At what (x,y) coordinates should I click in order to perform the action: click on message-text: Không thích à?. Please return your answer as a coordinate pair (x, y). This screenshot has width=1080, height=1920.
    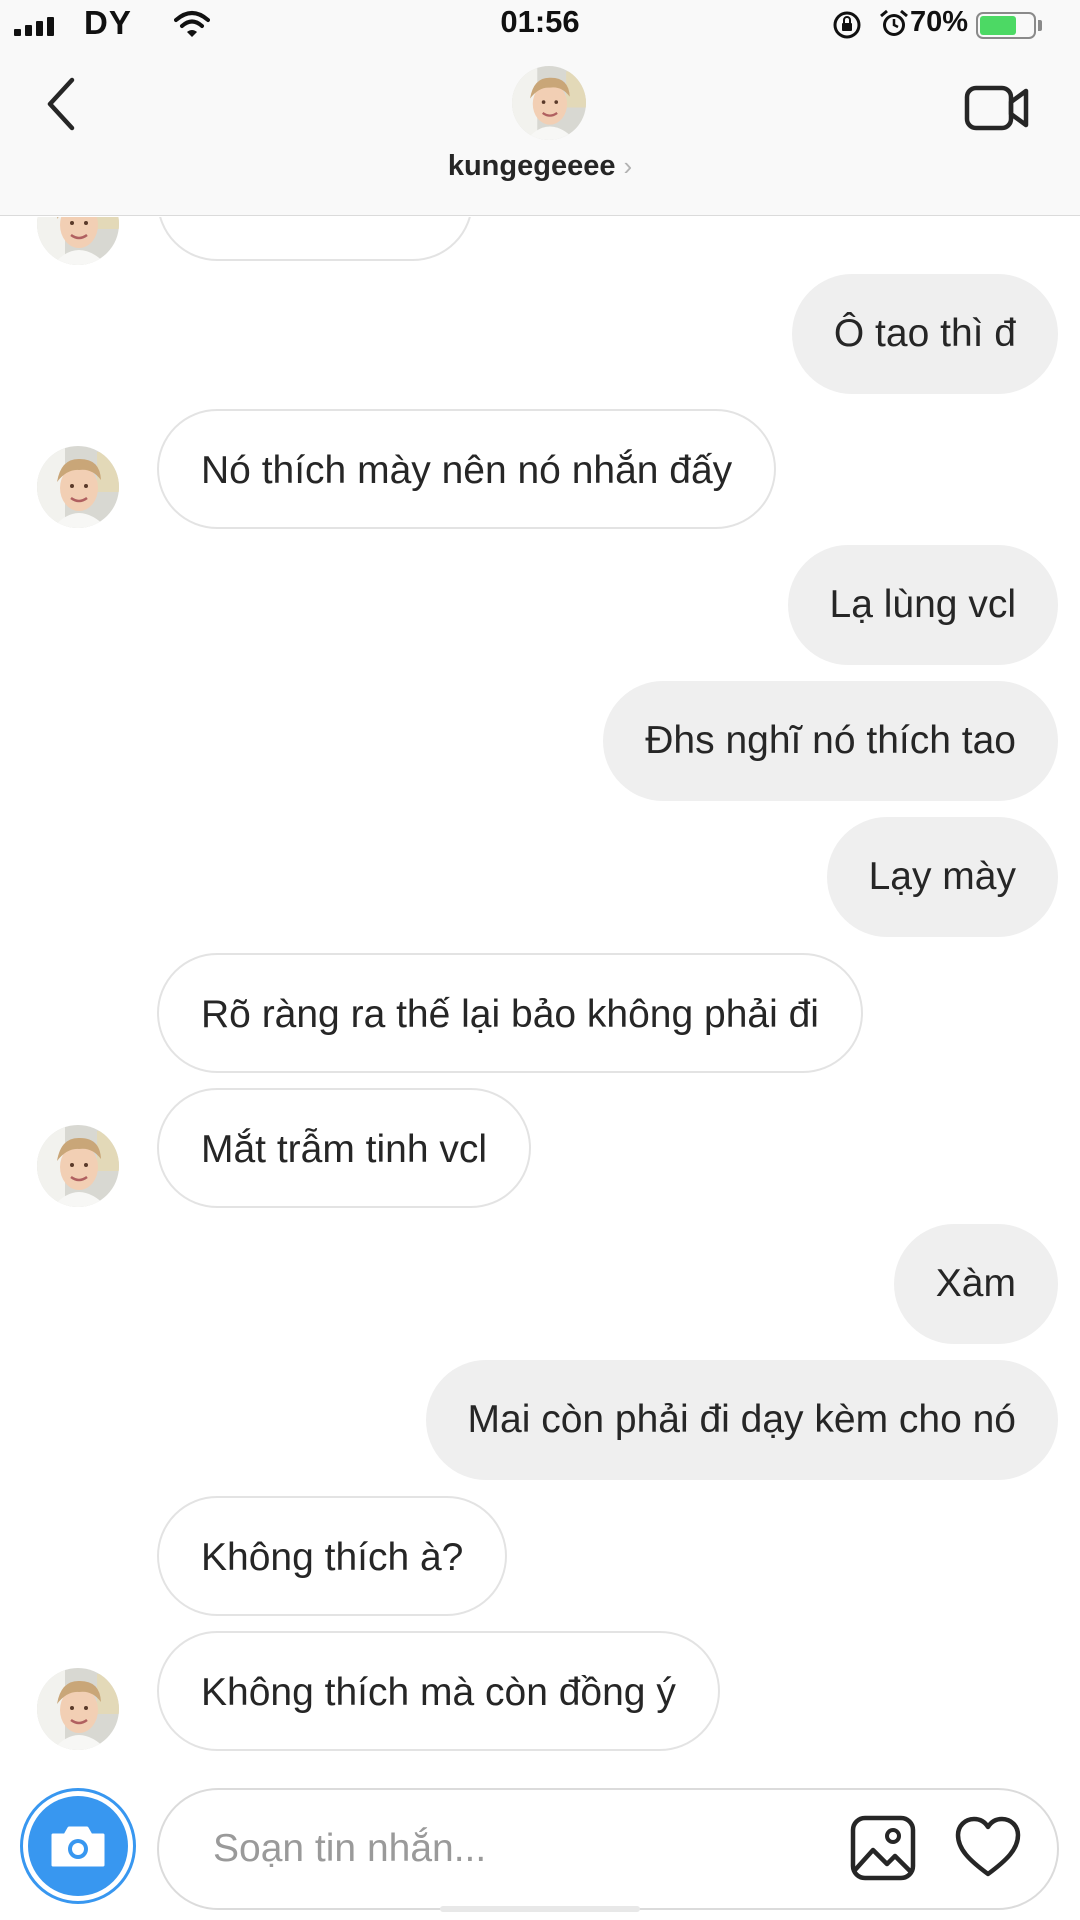
    Looking at the image, I should click on (332, 1557).